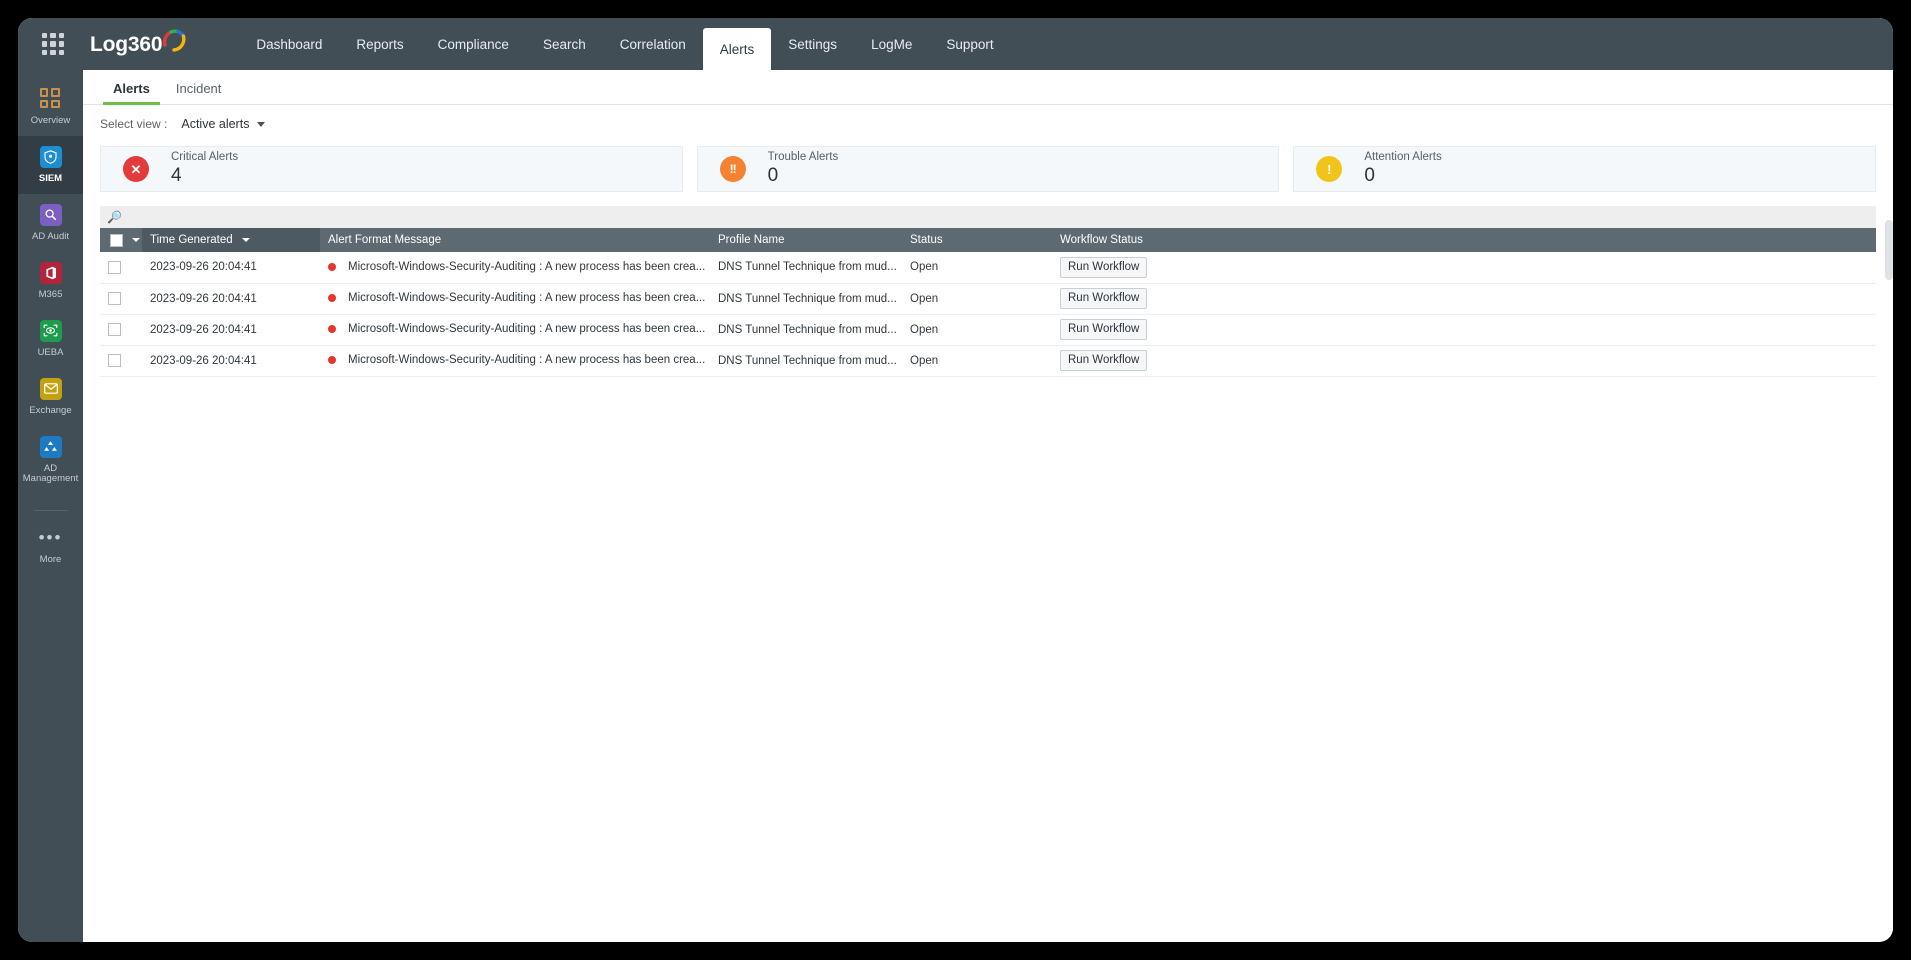 The image size is (1911, 960). I want to click on summary-card-title: Trouble Alerts, so click(803, 157).